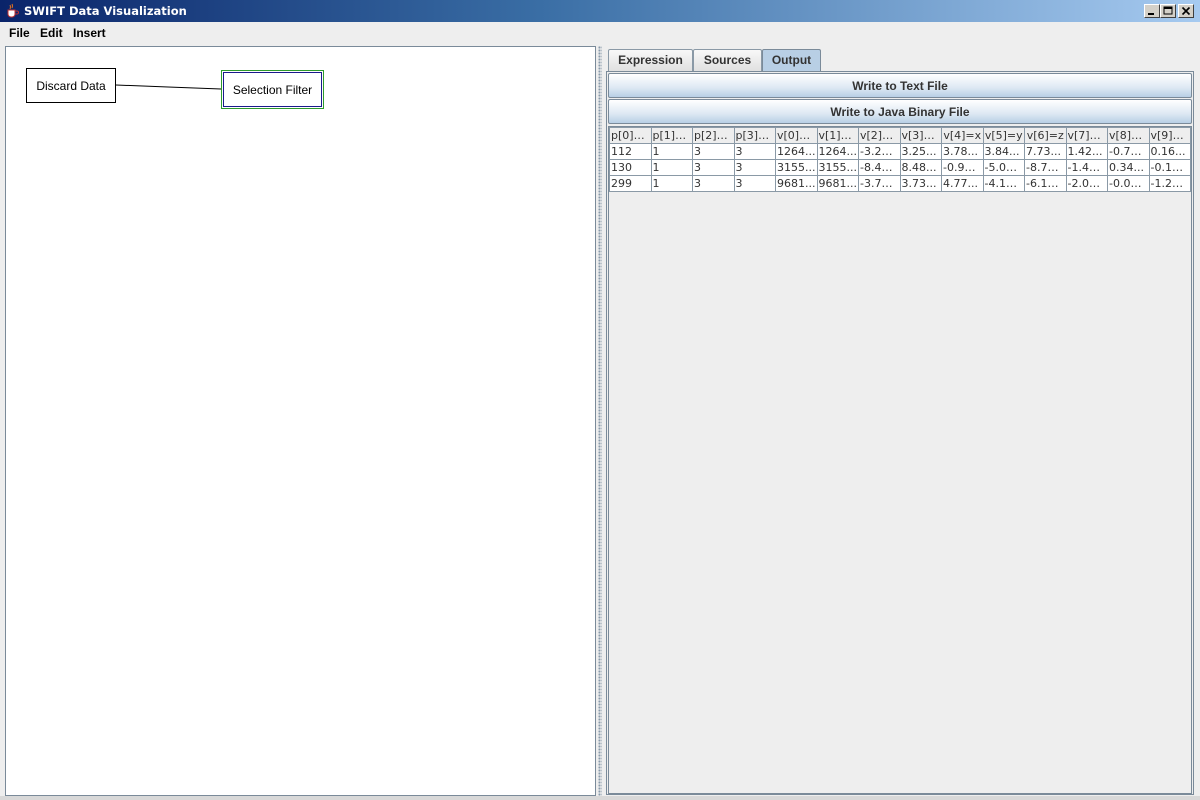 The width and height of the screenshot is (1200, 800). I want to click on column-header: v[6]=z, so click(1045, 135).